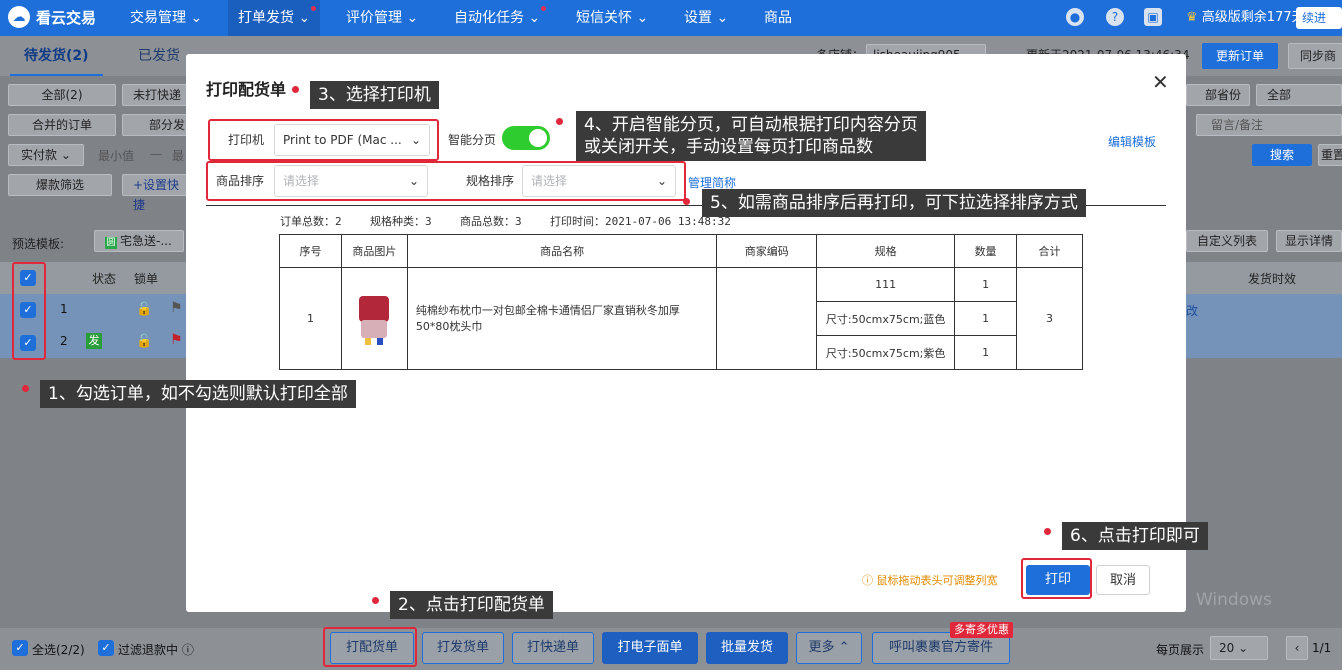  Describe the element at coordinates (166, 18) in the screenshot. I see `nav-trade: 交易管理 ⌄` at that location.